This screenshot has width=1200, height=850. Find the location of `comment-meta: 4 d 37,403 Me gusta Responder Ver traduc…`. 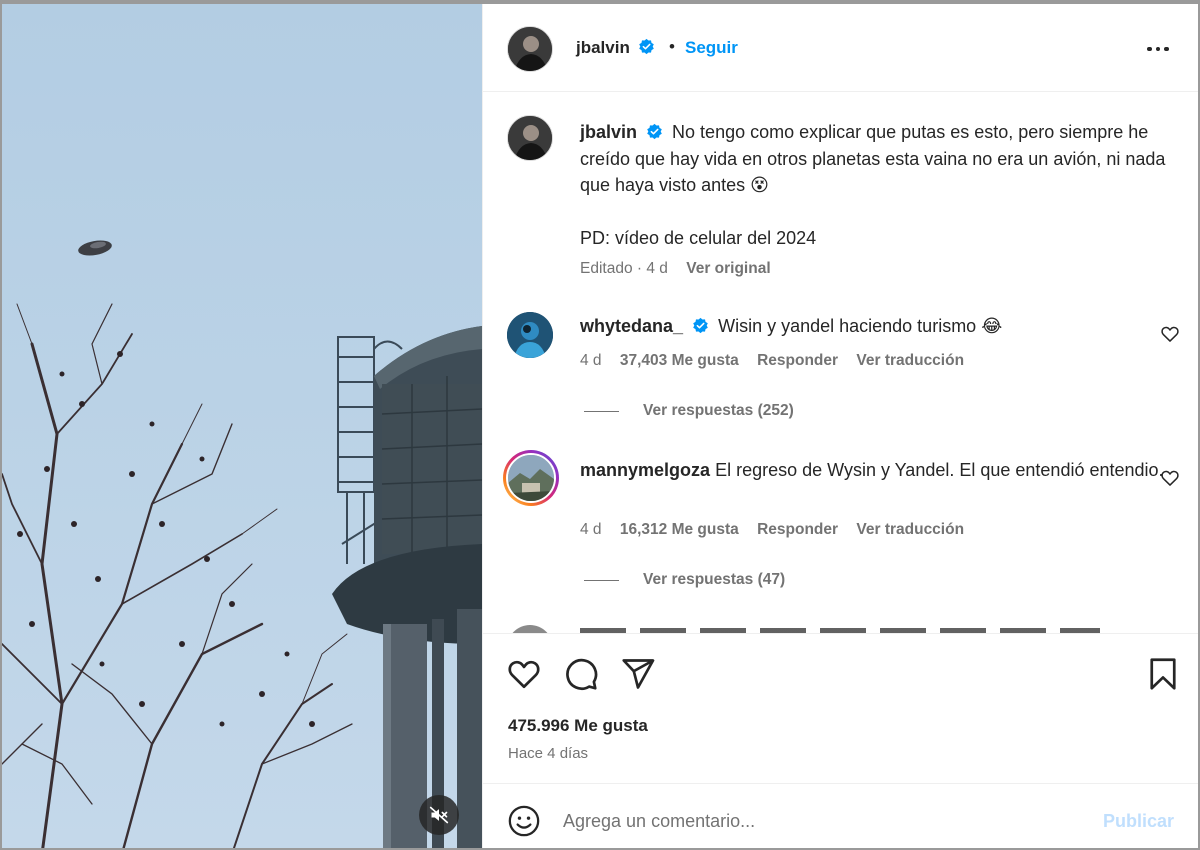

comment-meta: 4 d 37,403 Me gusta Responder Ver traduc… is located at coordinates (779, 361).